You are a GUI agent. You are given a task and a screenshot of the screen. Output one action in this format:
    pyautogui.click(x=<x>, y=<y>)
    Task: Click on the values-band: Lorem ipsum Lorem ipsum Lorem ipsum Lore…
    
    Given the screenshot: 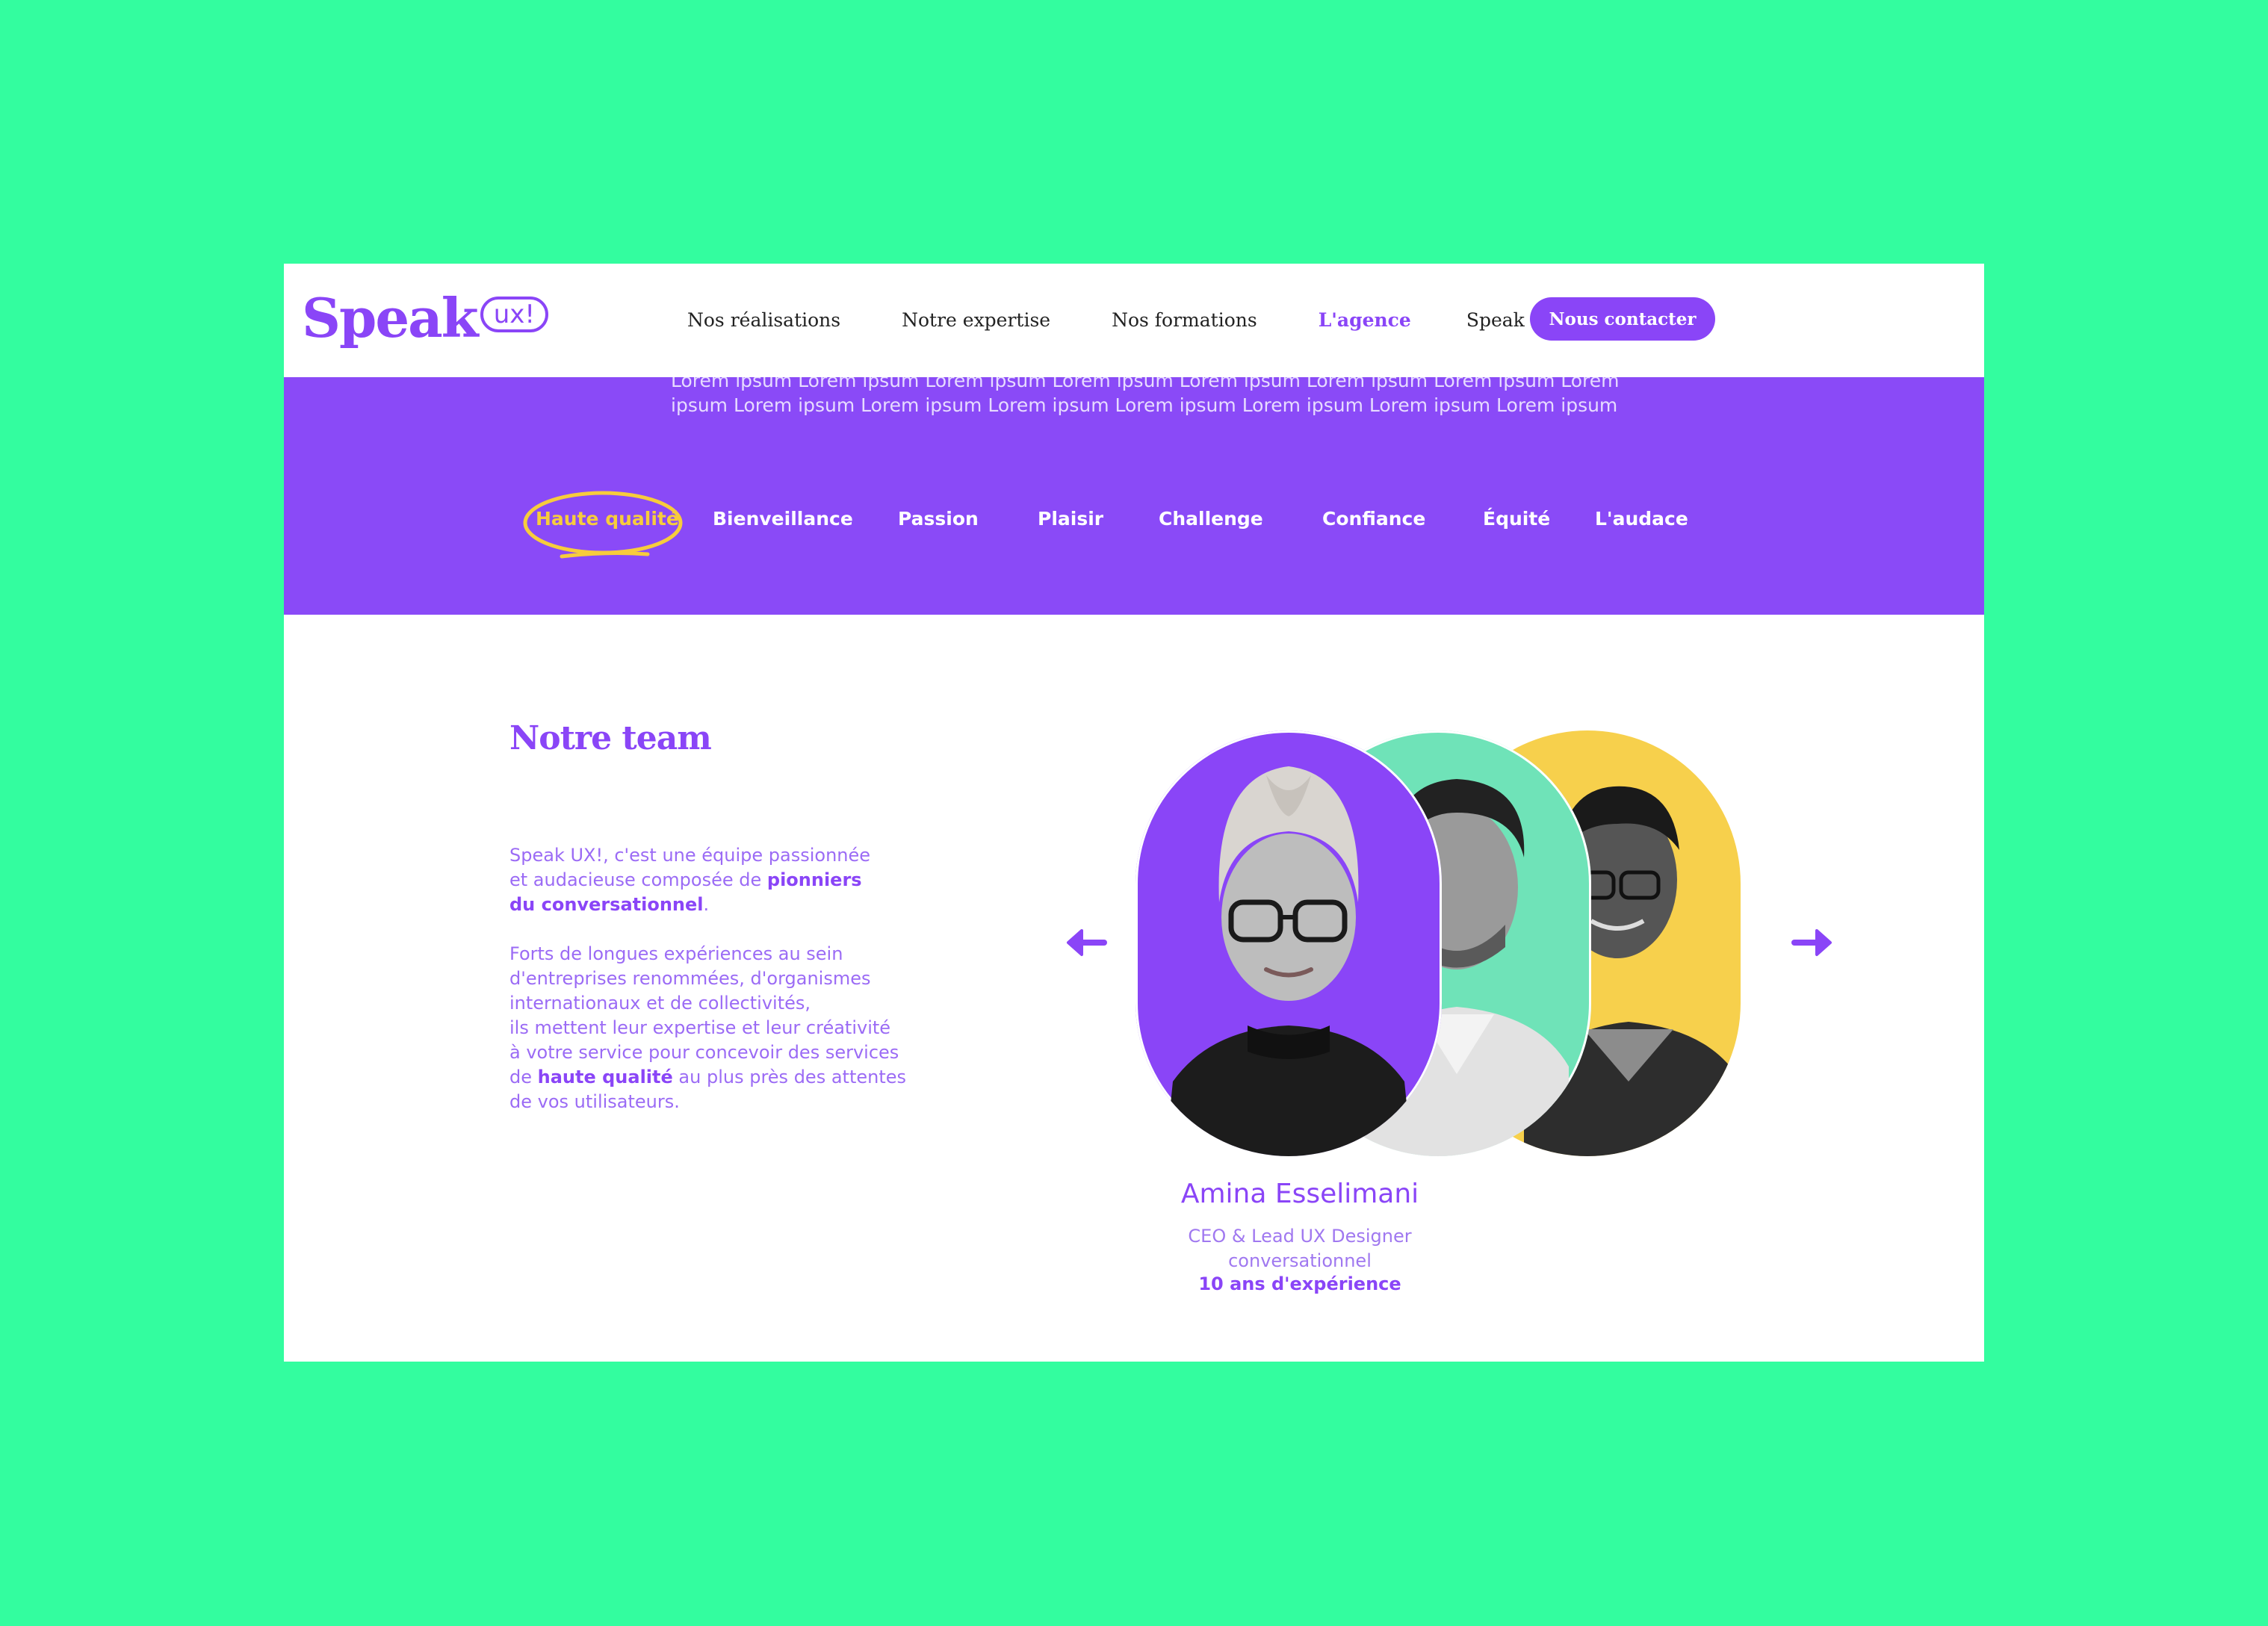 What is the action you would take?
    pyautogui.click(x=1134, y=496)
    